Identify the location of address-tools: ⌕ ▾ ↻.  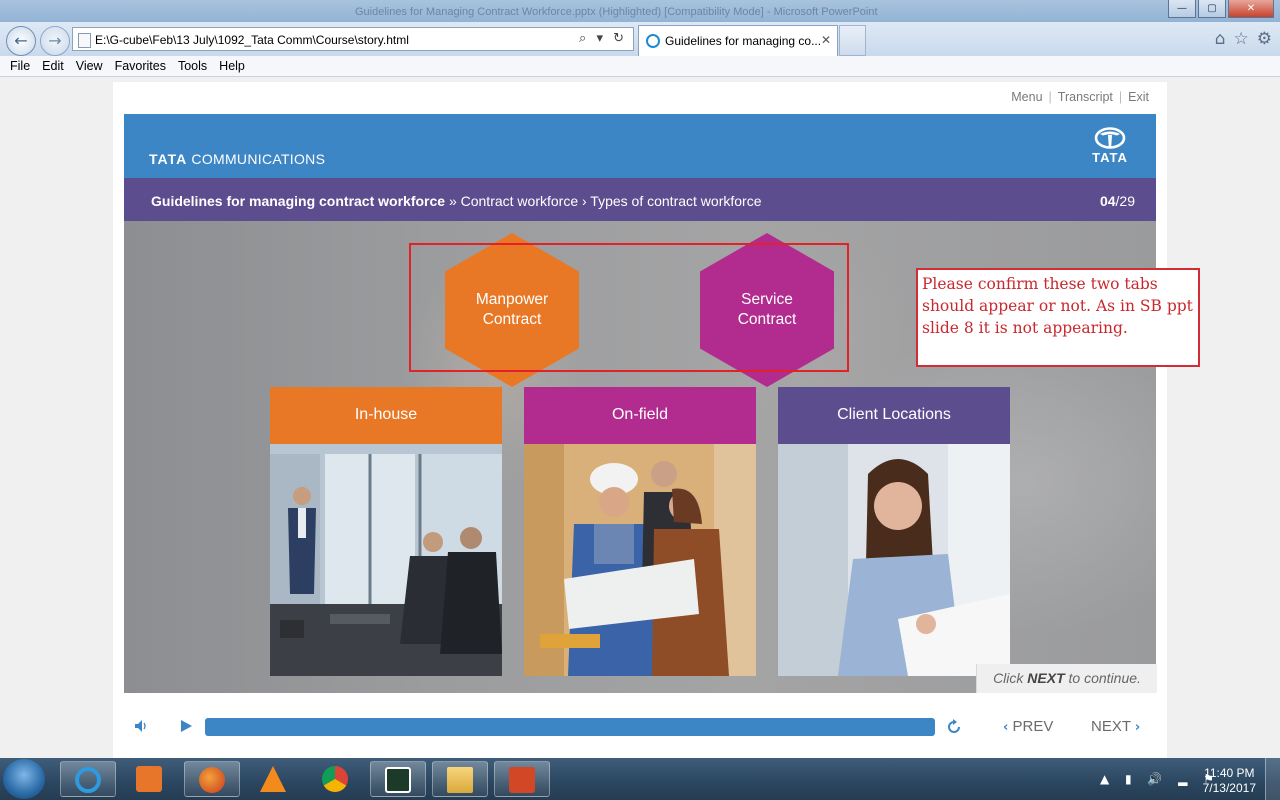
(603, 38).